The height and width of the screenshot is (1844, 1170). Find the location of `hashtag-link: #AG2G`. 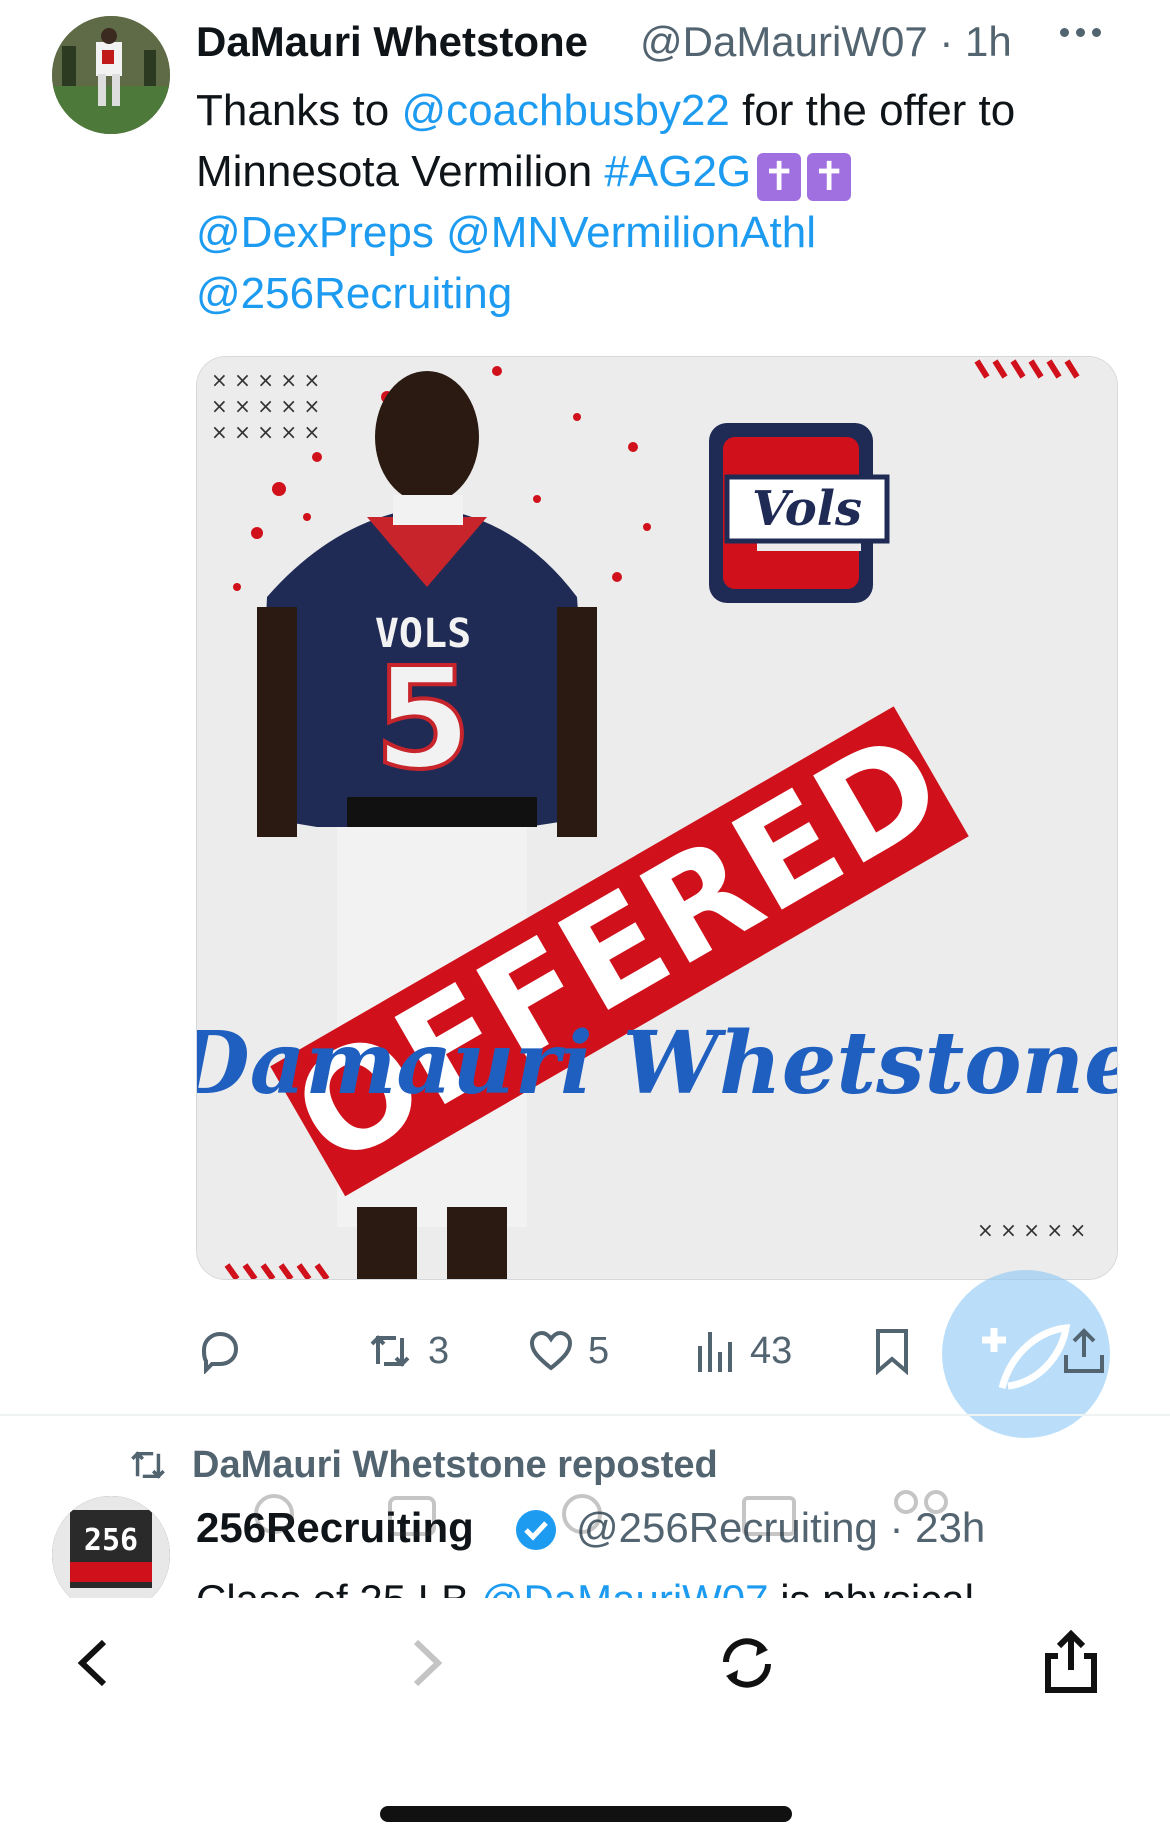

hashtag-link: #AG2G is located at coordinates (677, 171).